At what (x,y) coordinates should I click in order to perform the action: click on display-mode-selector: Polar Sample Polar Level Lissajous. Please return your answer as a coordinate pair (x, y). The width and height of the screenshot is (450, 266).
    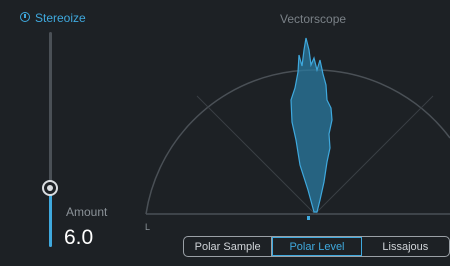
    Looking at the image, I should click on (316, 246).